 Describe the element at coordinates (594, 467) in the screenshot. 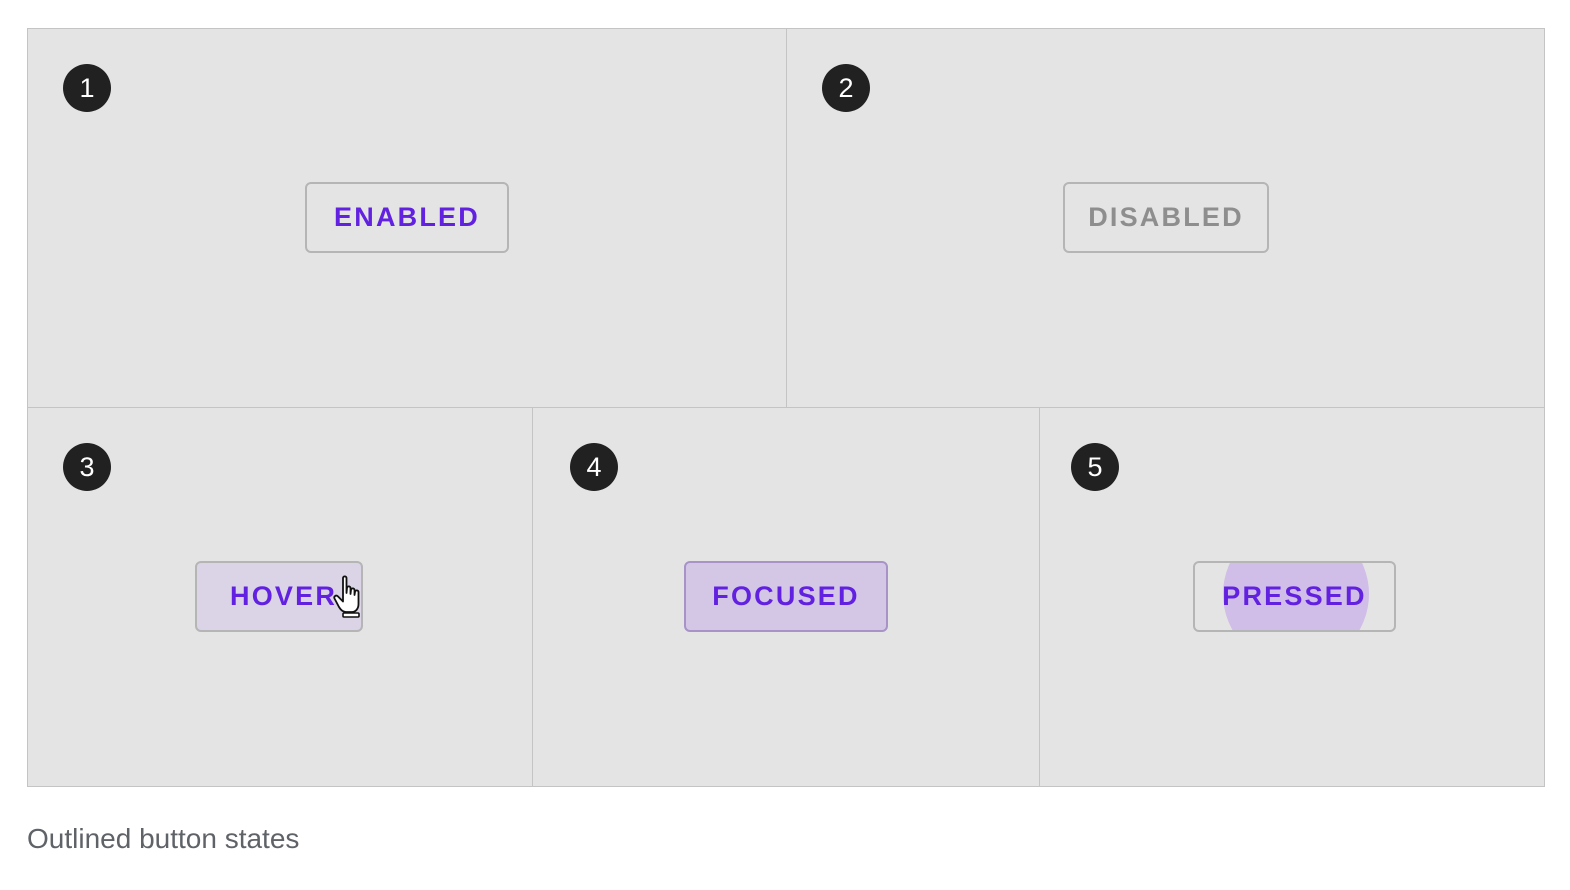

I see `step-badge-4: 4` at that location.